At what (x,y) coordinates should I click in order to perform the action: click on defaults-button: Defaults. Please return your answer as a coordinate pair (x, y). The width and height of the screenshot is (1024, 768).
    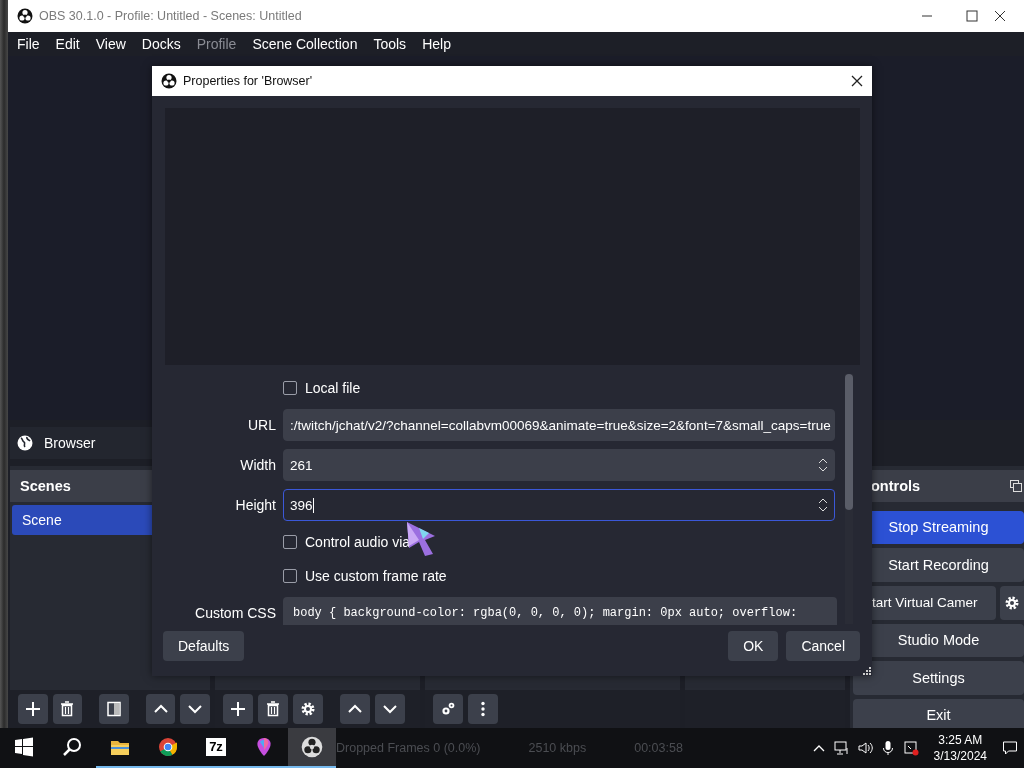
    Looking at the image, I should click on (204, 646).